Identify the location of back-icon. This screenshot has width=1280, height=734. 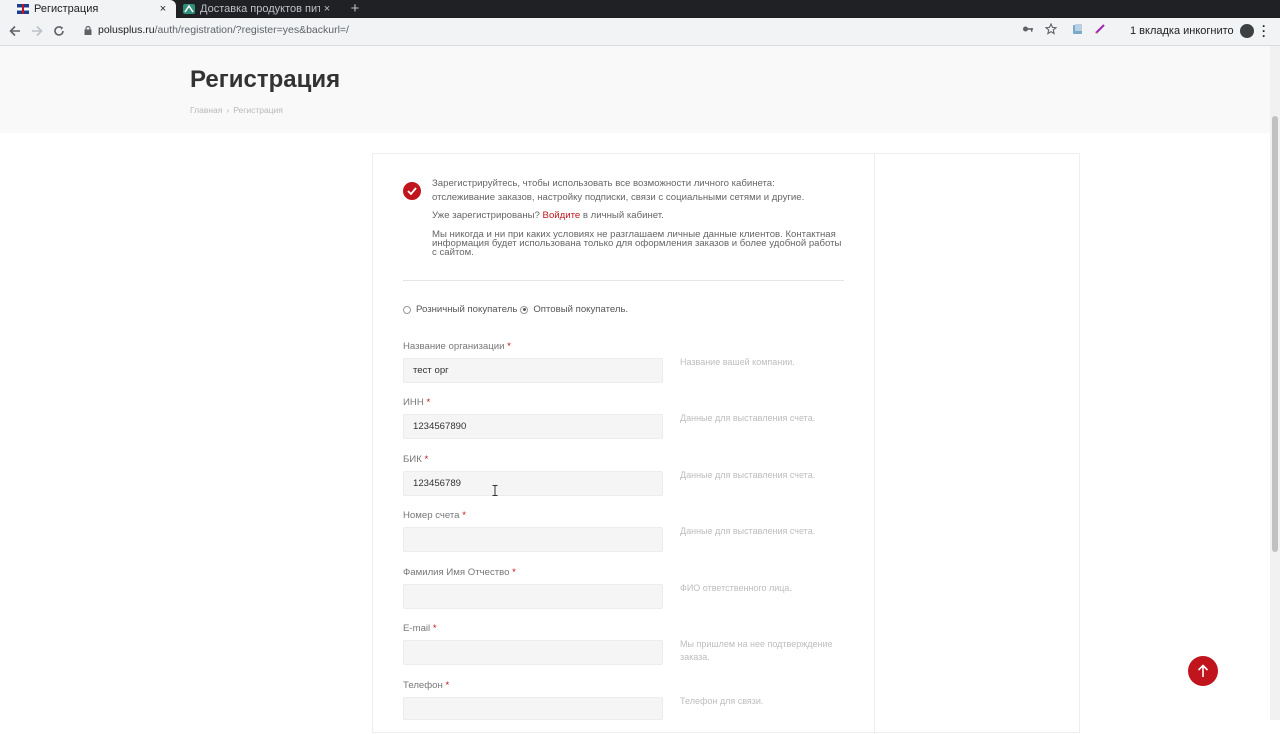
(15, 32).